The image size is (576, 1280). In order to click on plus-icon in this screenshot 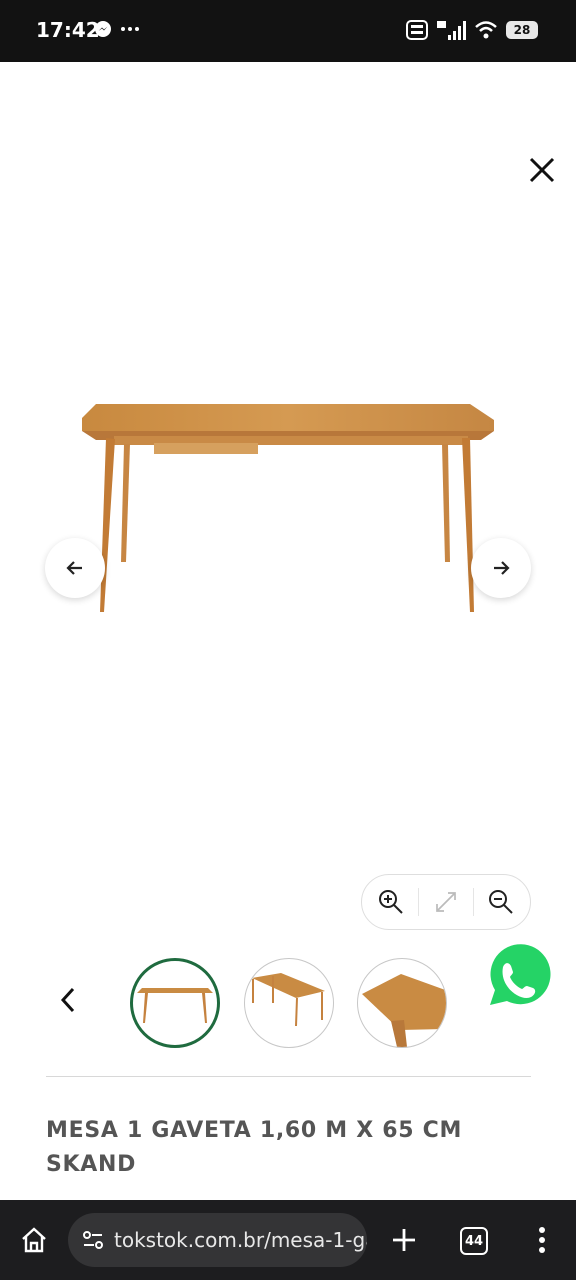, I will do `click(404, 1240)`.